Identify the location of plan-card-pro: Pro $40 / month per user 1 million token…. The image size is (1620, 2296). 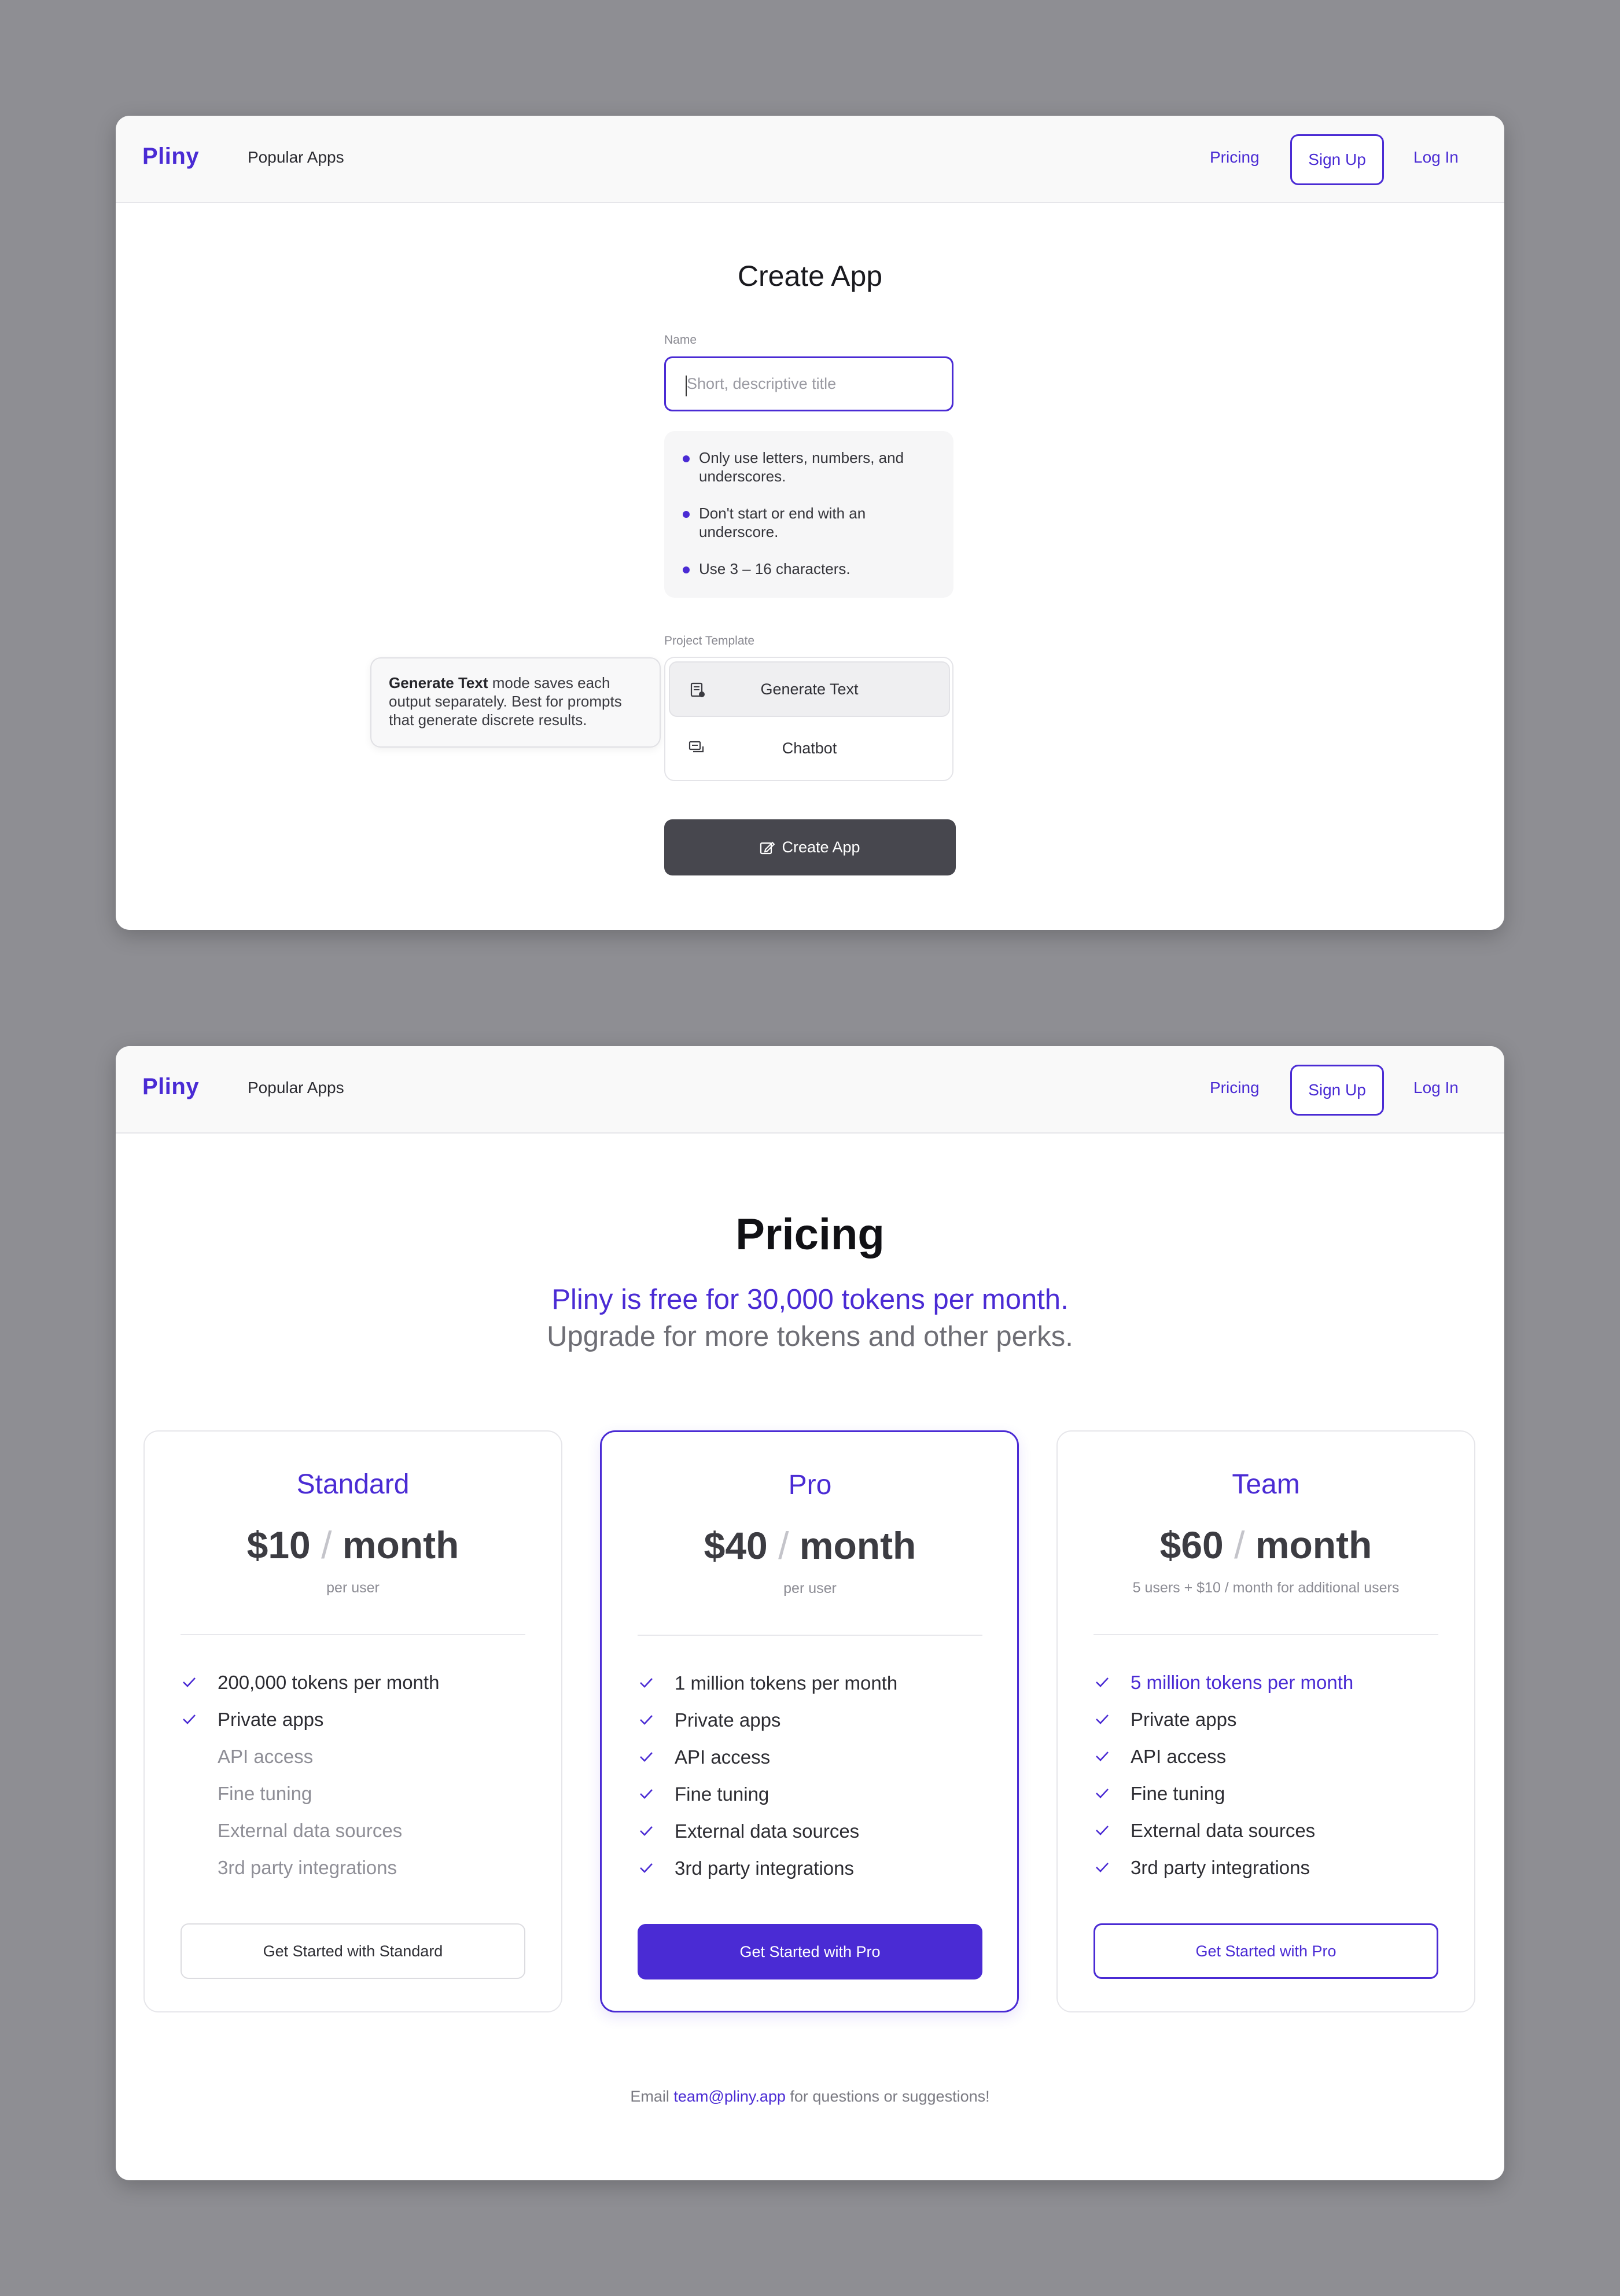
(810, 1721).